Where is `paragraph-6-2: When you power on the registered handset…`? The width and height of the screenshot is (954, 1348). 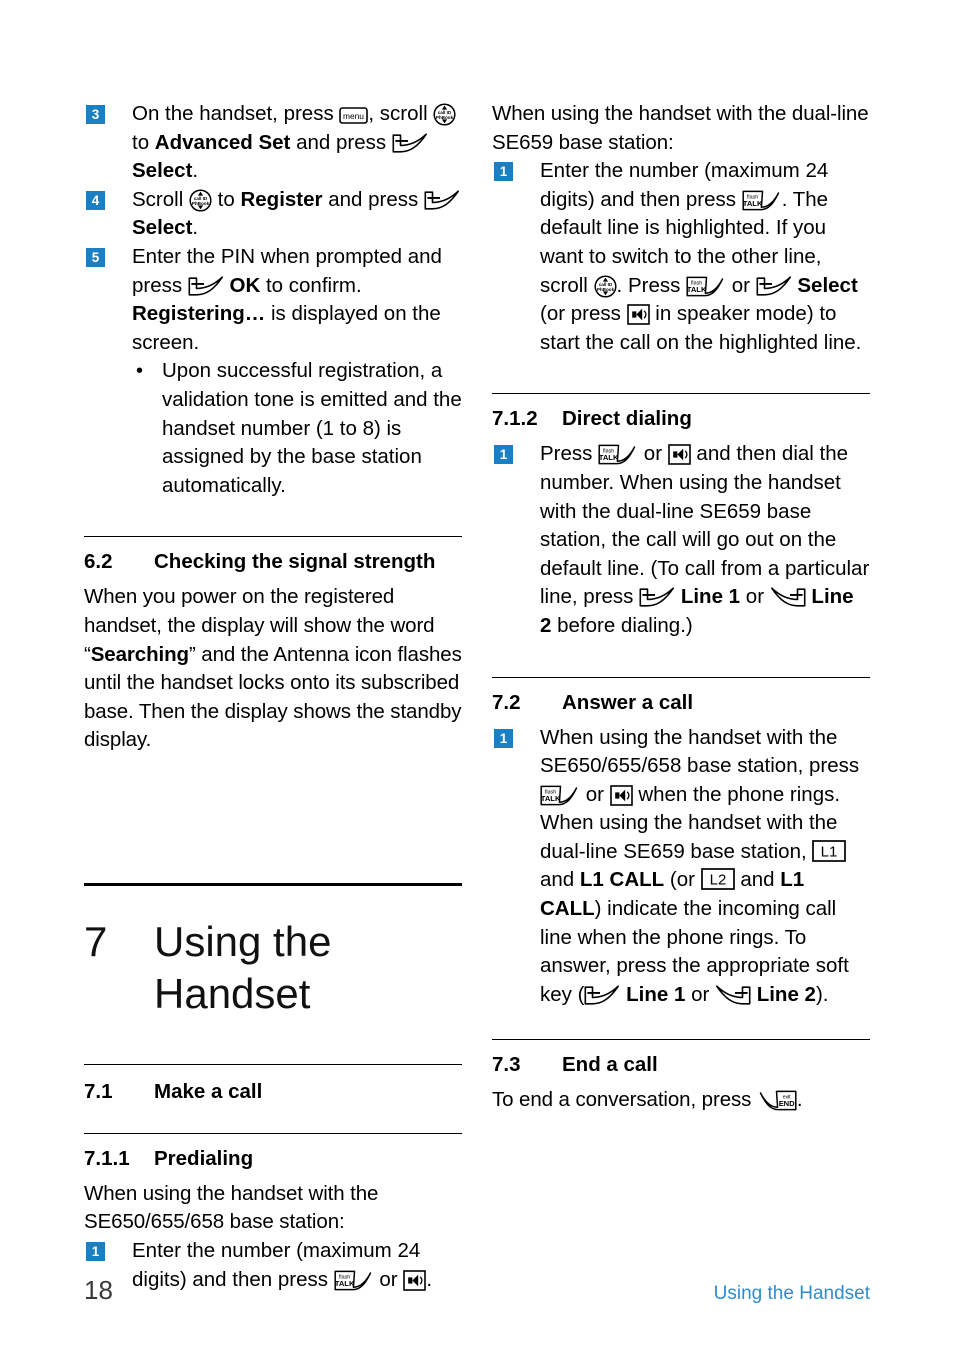
paragraph-6-2: When you power on the registered handset… is located at coordinates (273, 669).